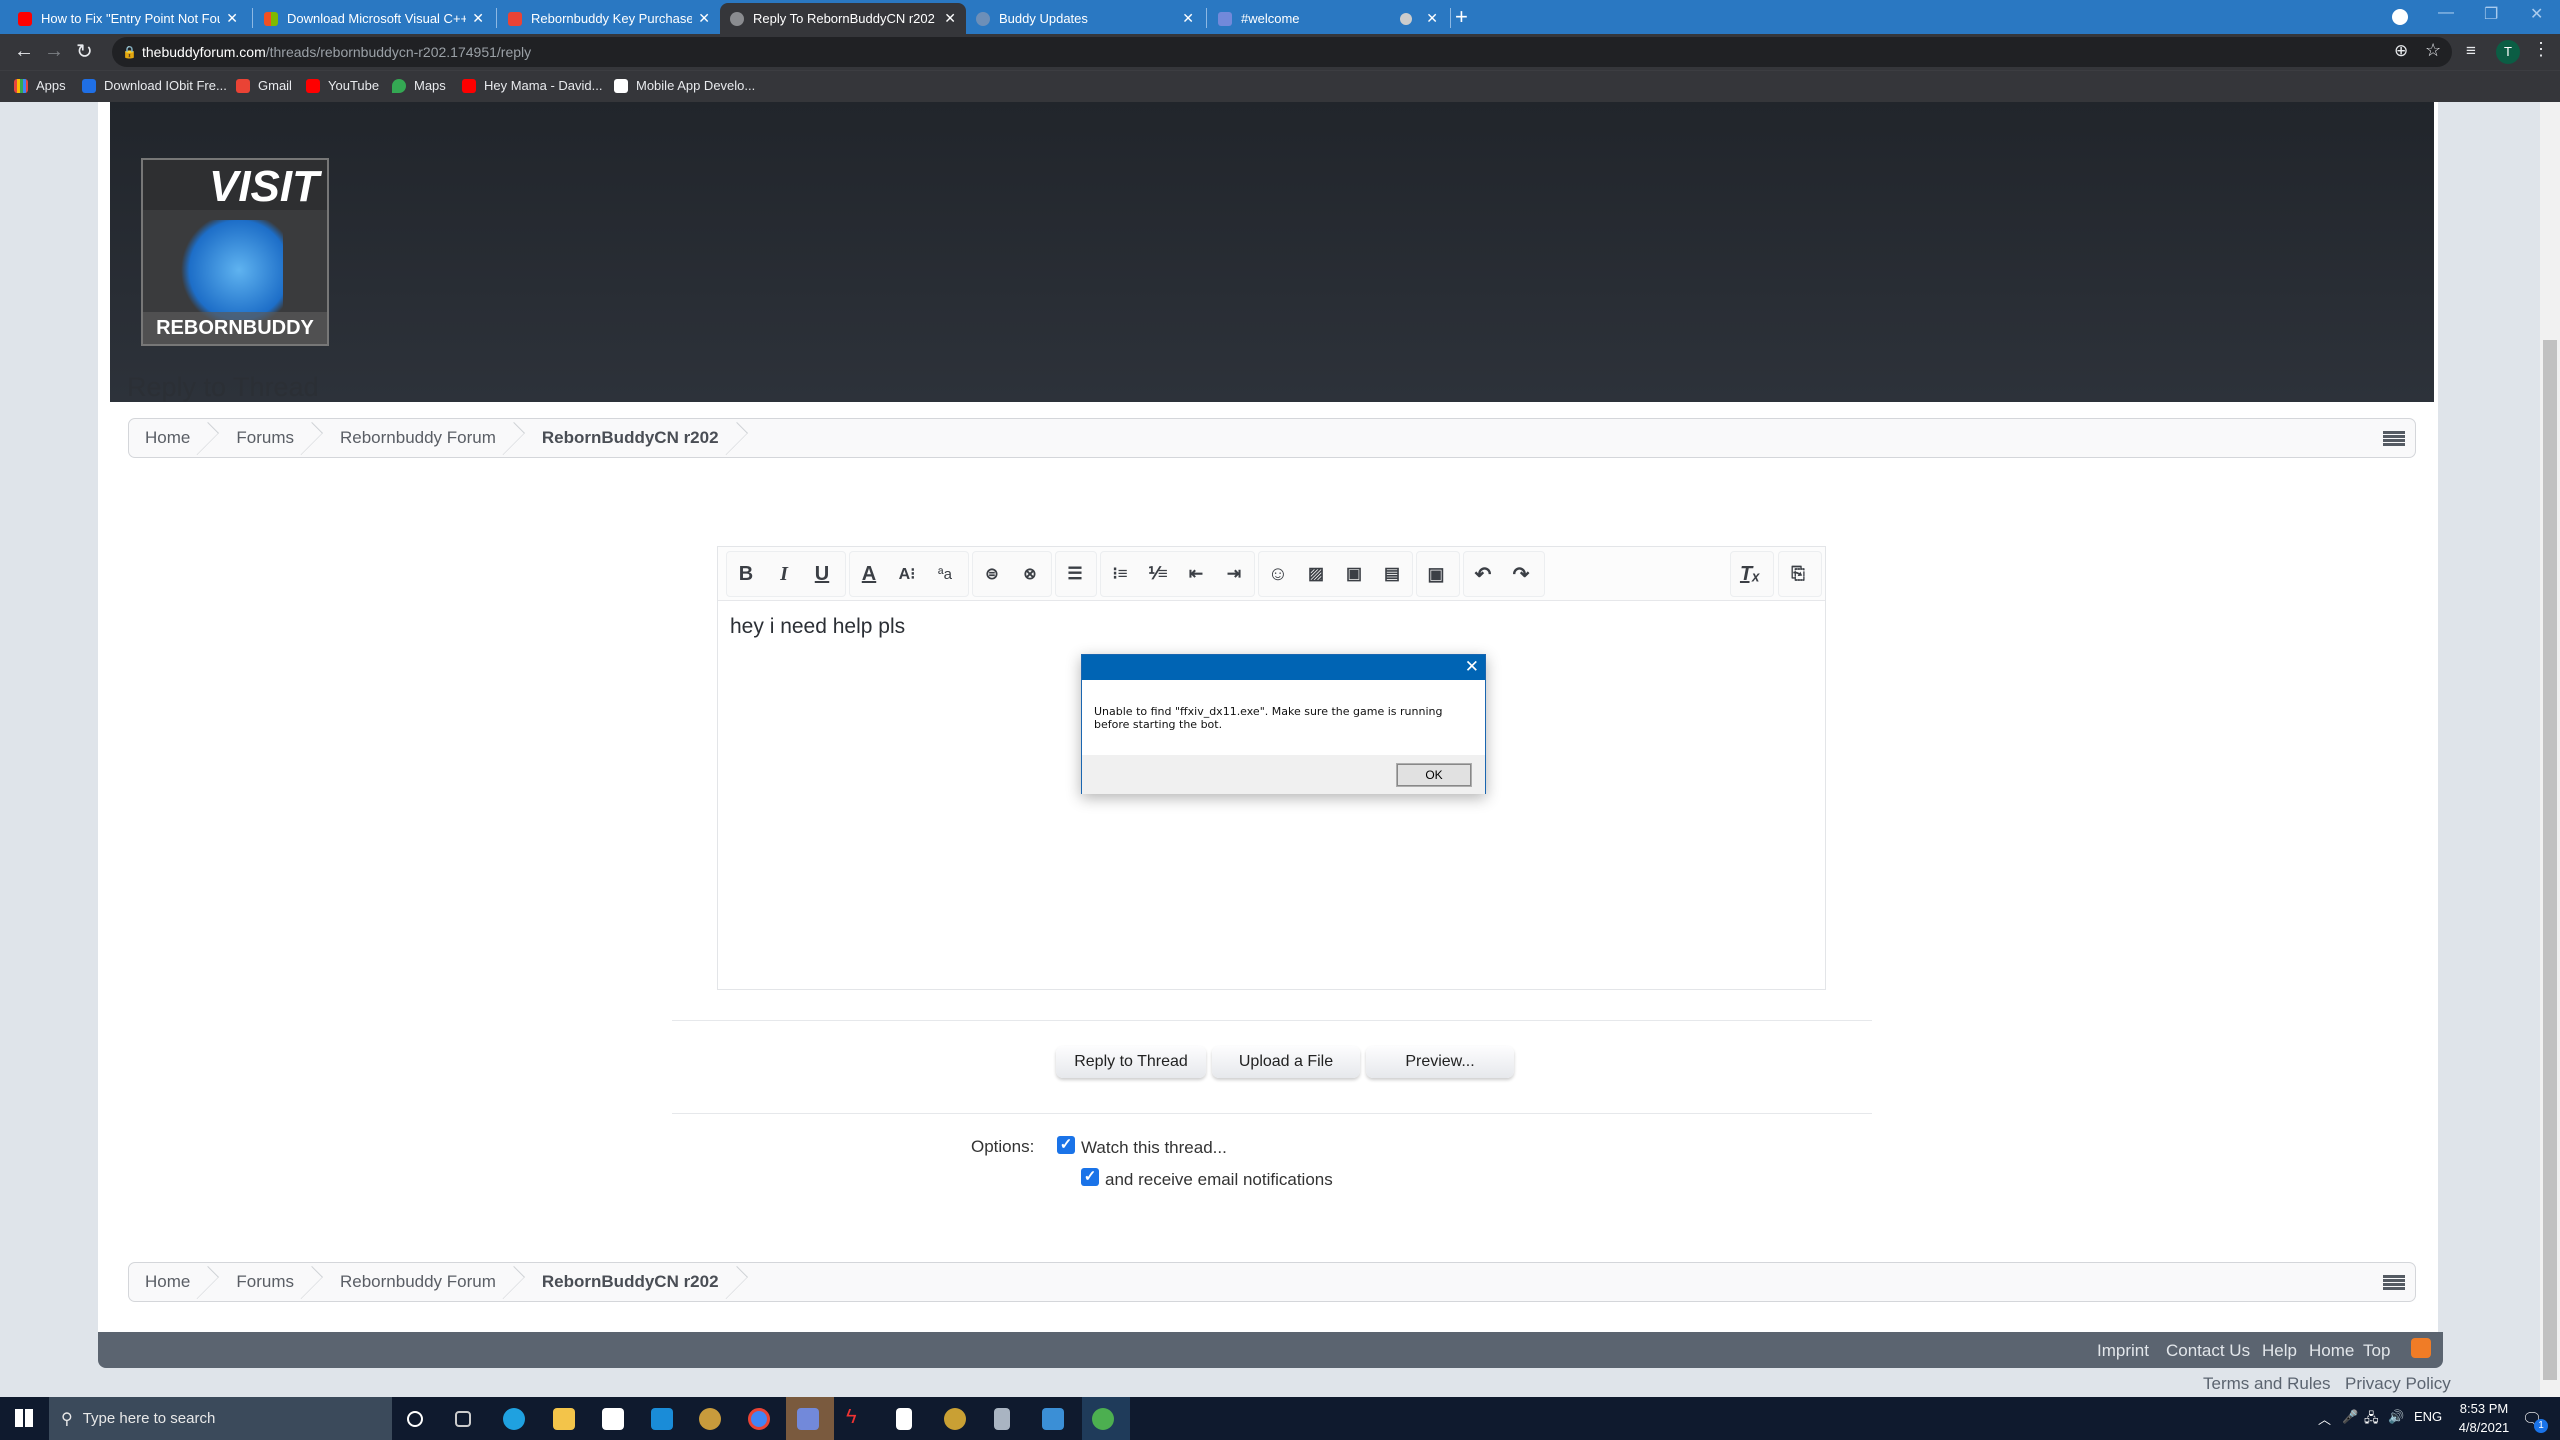 This screenshot has height=1440, width=2560. I want to click on terms-link: Terms and Rules, so click(2267, 1384).